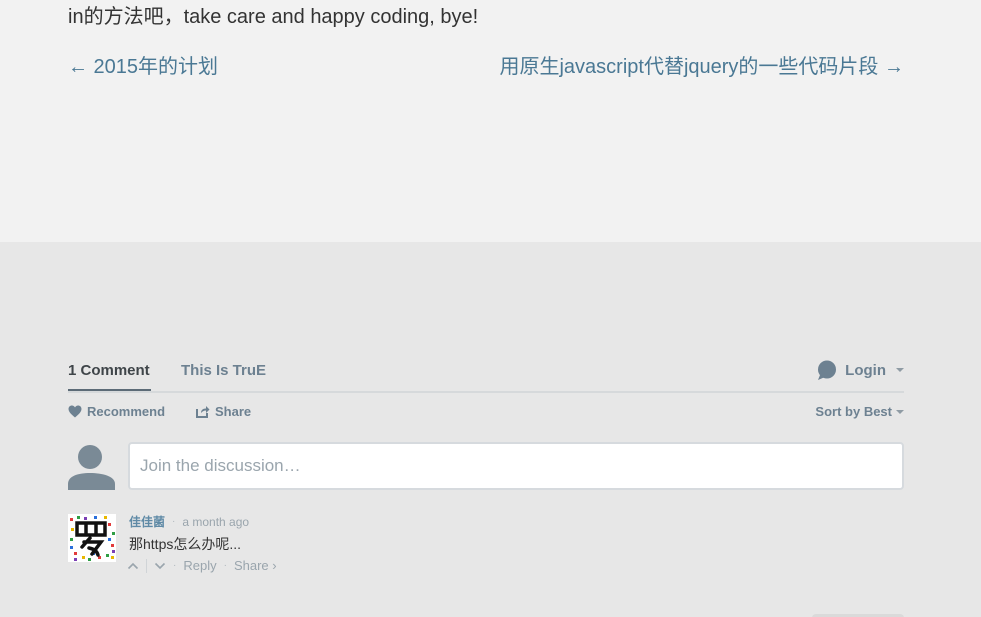 The height and width of the screenshot is (617, 981). What do you see at coordinates (75, 411) in the screenshot?
I see `heart-icon` at bounding box center [75, 411].